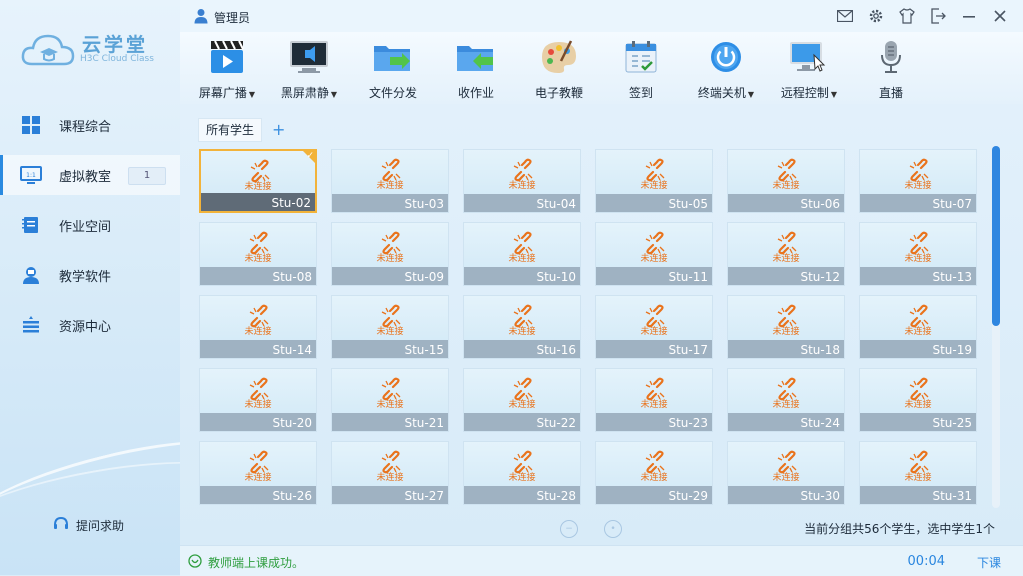 The image size is (1023, 576). What do you see at coordinates (654, 400) in the screenshot?
I see `student-tile: 未连接 Stu-23` at bounding box center [654, 400].